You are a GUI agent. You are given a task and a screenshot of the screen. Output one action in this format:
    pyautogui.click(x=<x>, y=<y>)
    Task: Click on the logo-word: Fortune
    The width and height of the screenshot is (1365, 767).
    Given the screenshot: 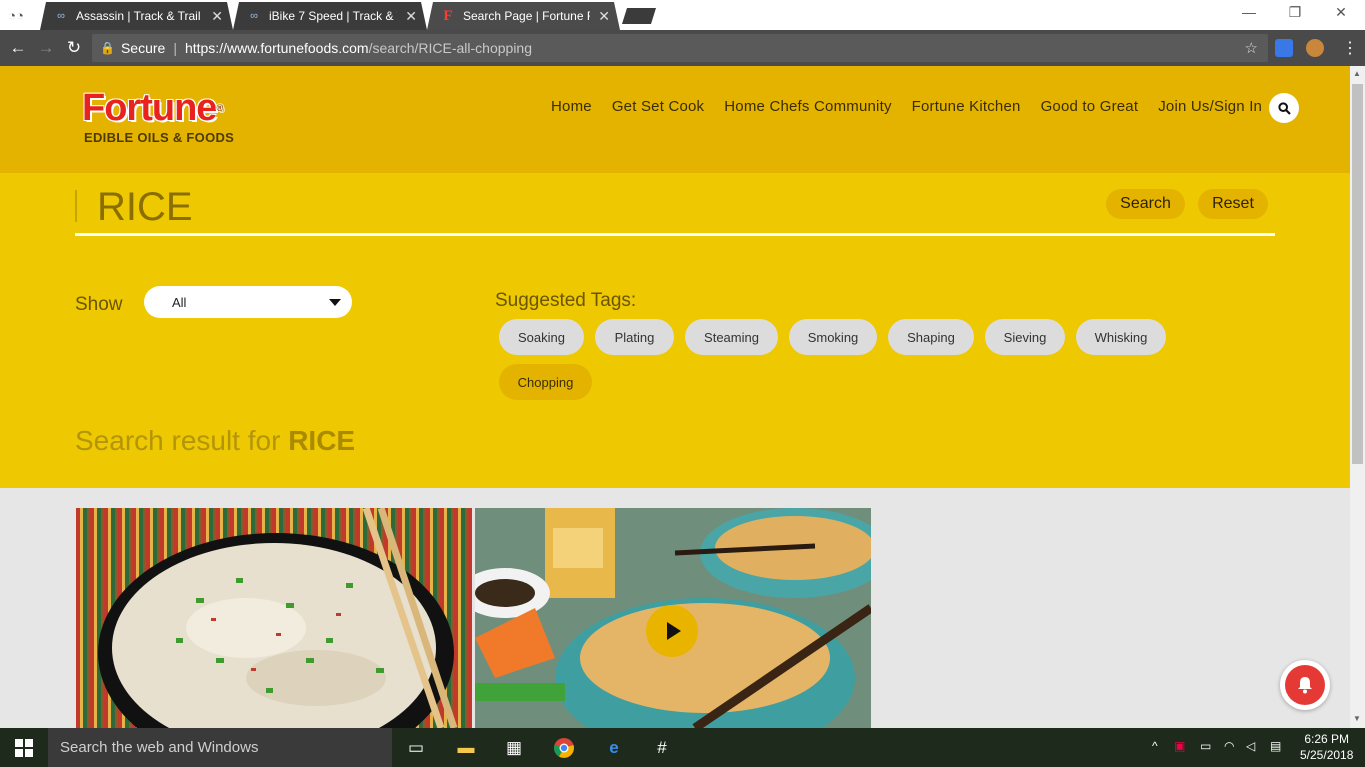 What is the action you would take?
    pyautogui.click(x=149, y=108)
    